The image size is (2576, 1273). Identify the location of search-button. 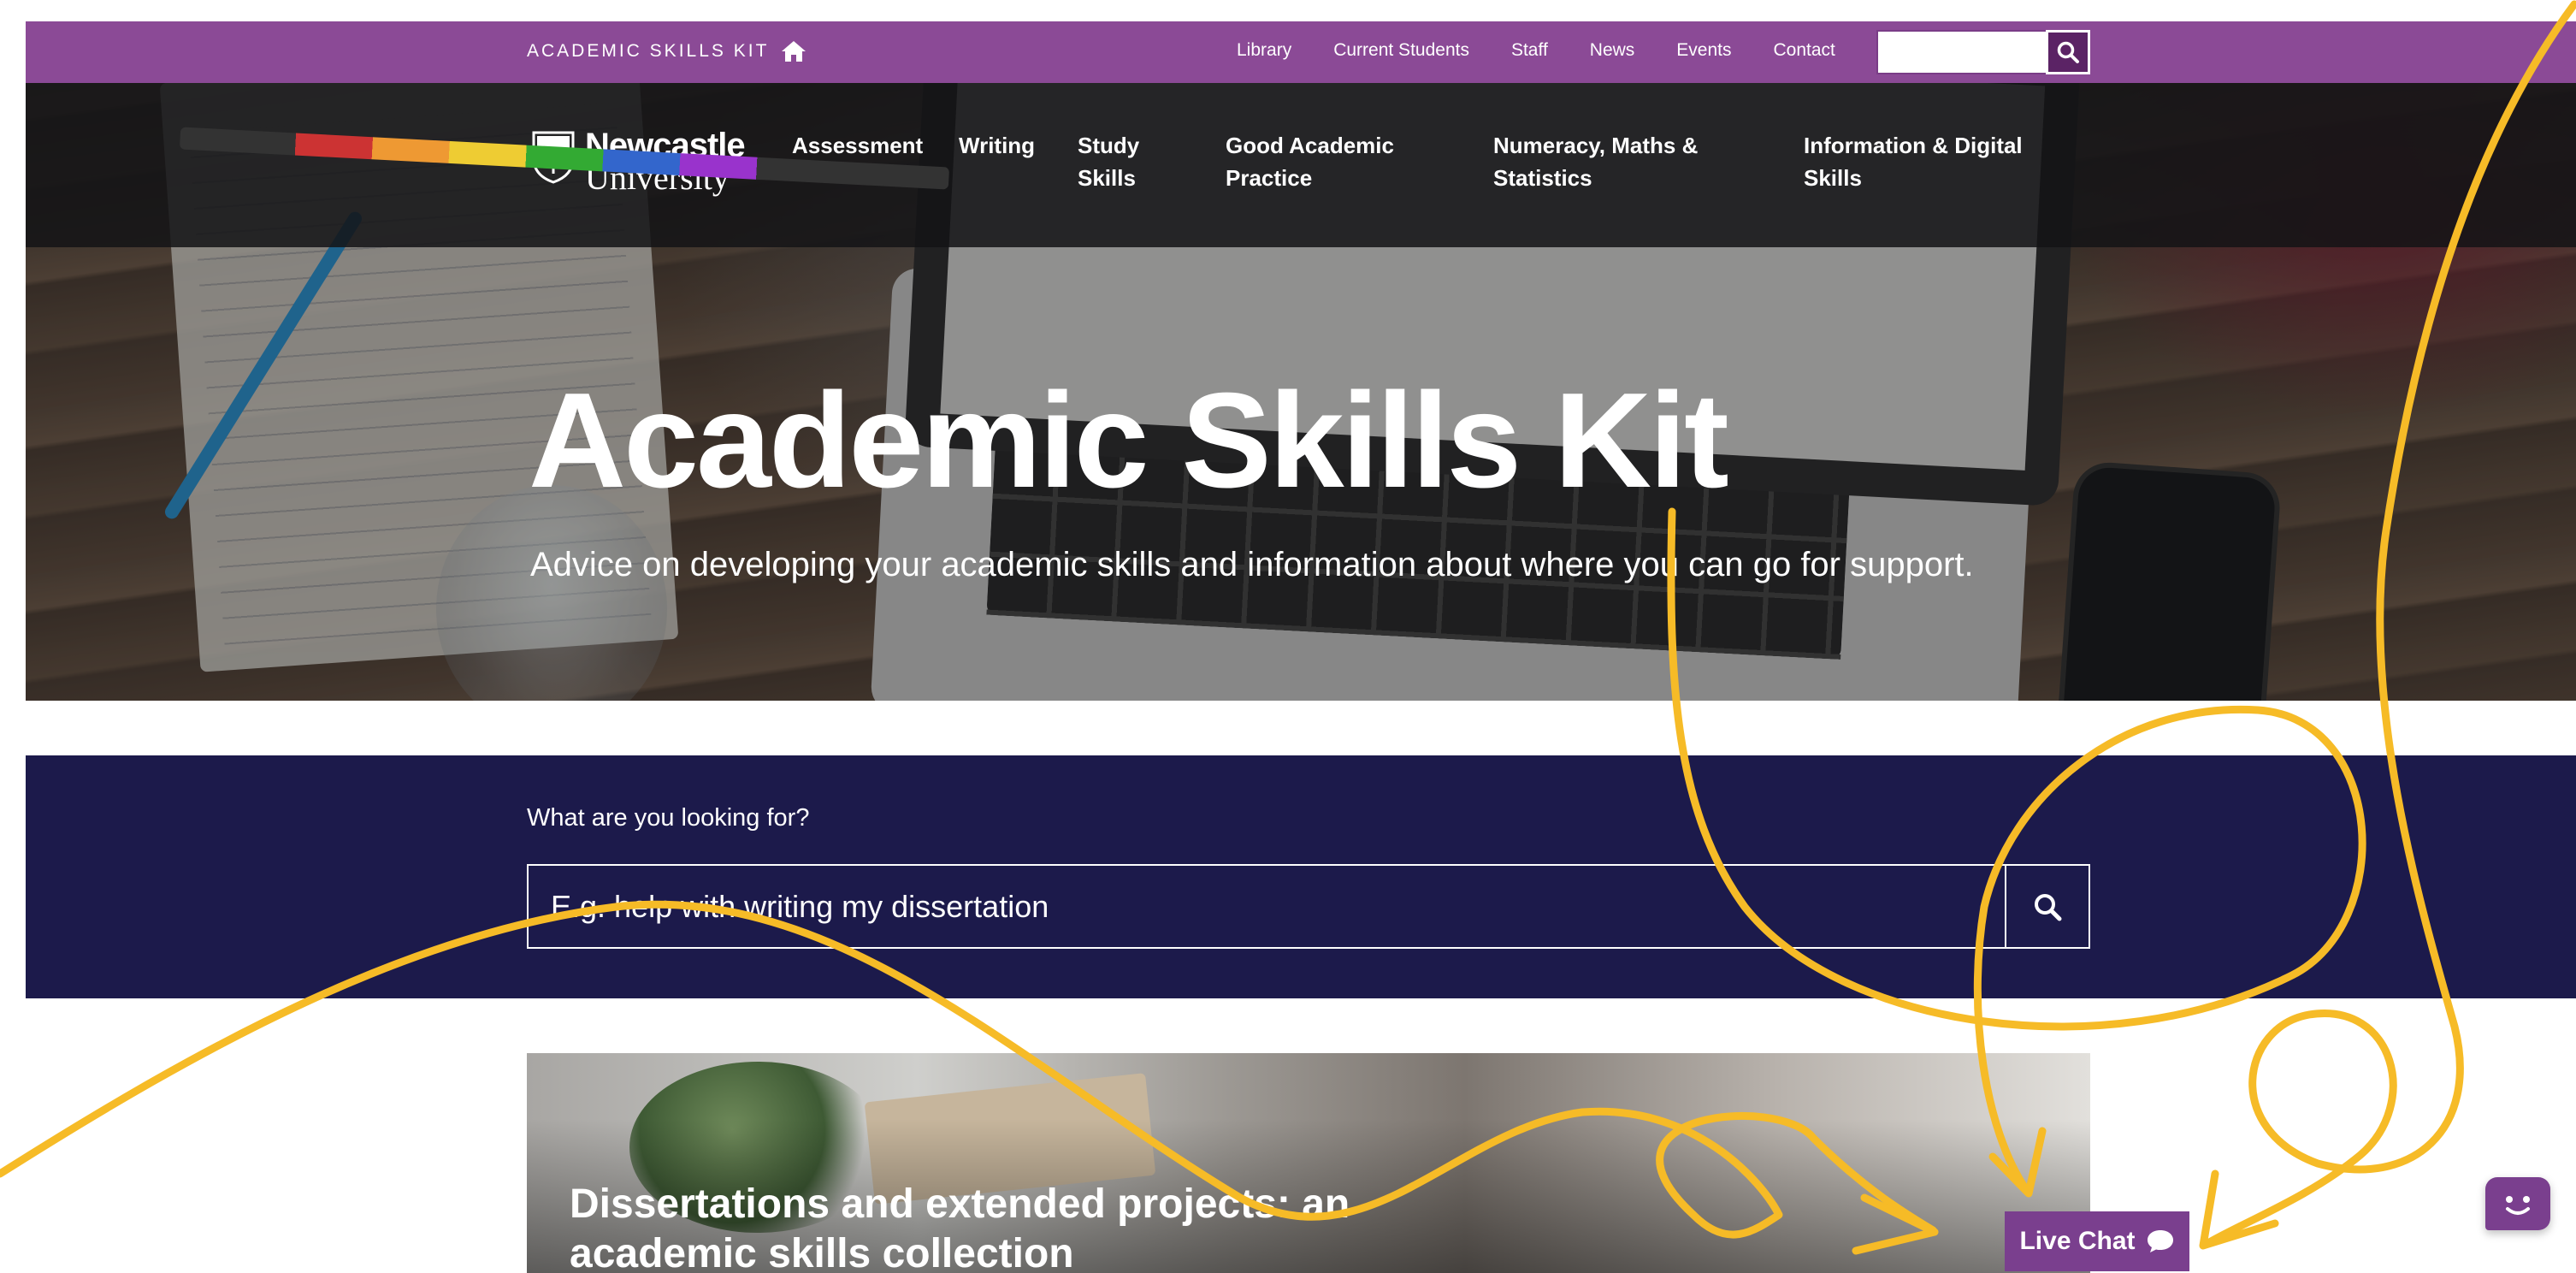
(2047, 906).